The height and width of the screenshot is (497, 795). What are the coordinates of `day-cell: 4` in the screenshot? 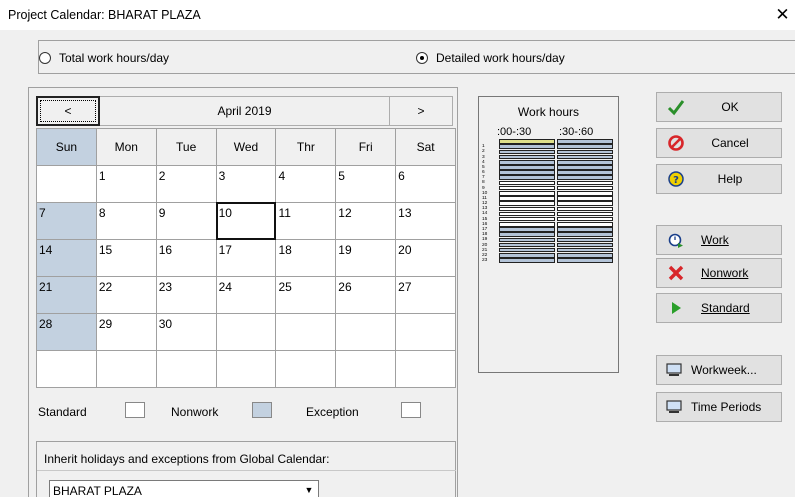 It's located at (306, 184).